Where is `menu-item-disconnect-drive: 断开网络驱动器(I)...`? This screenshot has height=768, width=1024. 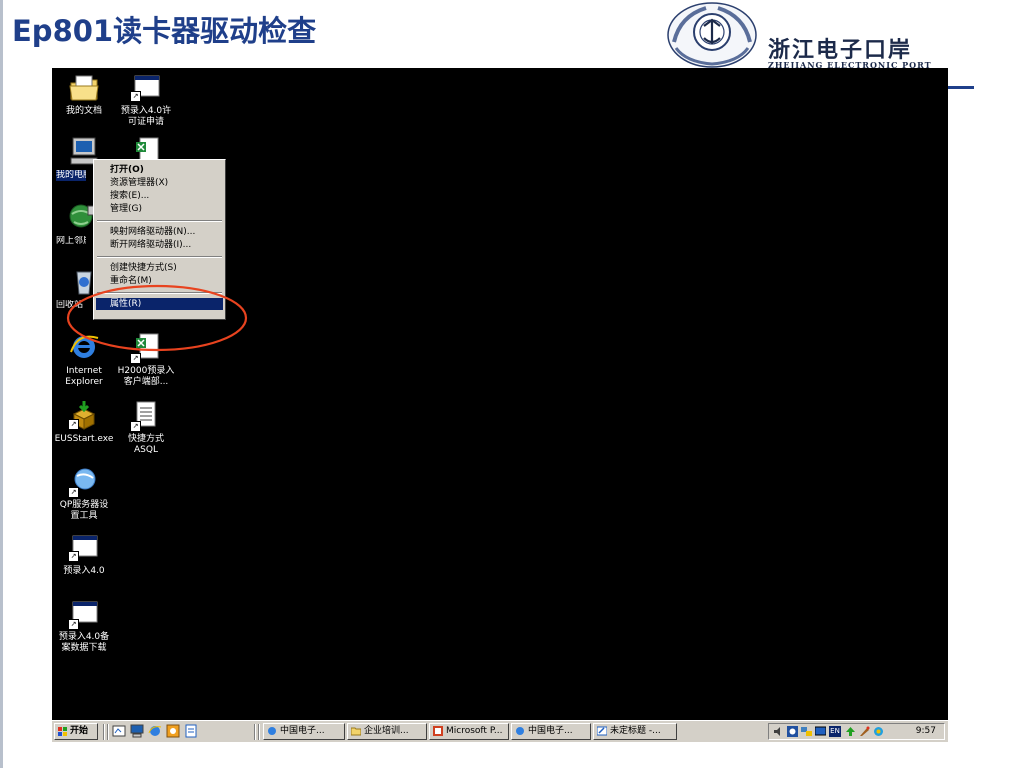 menu-item-disconnect-drive: 断开网络驱动器(I)... is located at coordinates (159, 245).